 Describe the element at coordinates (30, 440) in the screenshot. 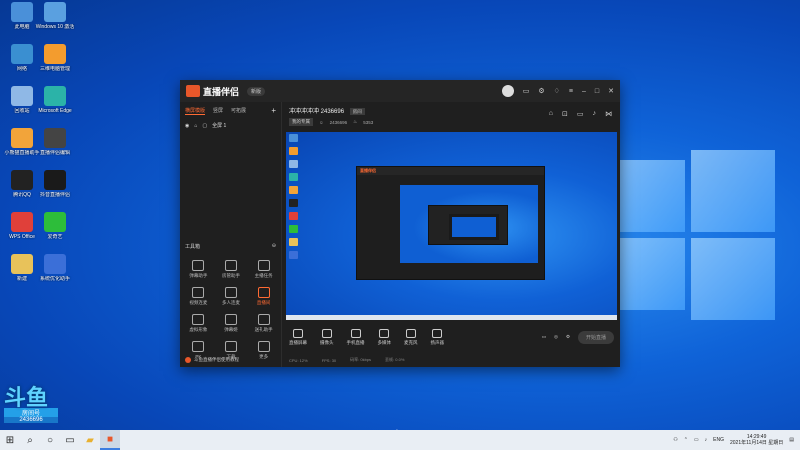

I see `search-icon: ⌕` at that location.